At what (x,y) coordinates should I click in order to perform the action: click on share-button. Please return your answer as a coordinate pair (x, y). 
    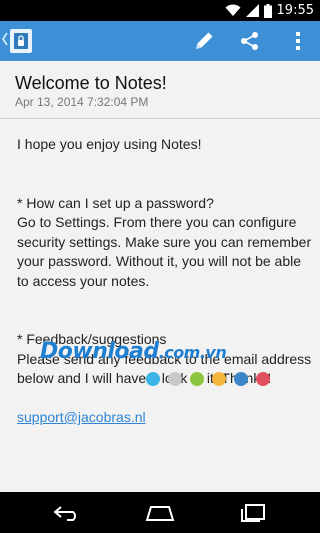
    Looking at the image, I should click on (250, 41).